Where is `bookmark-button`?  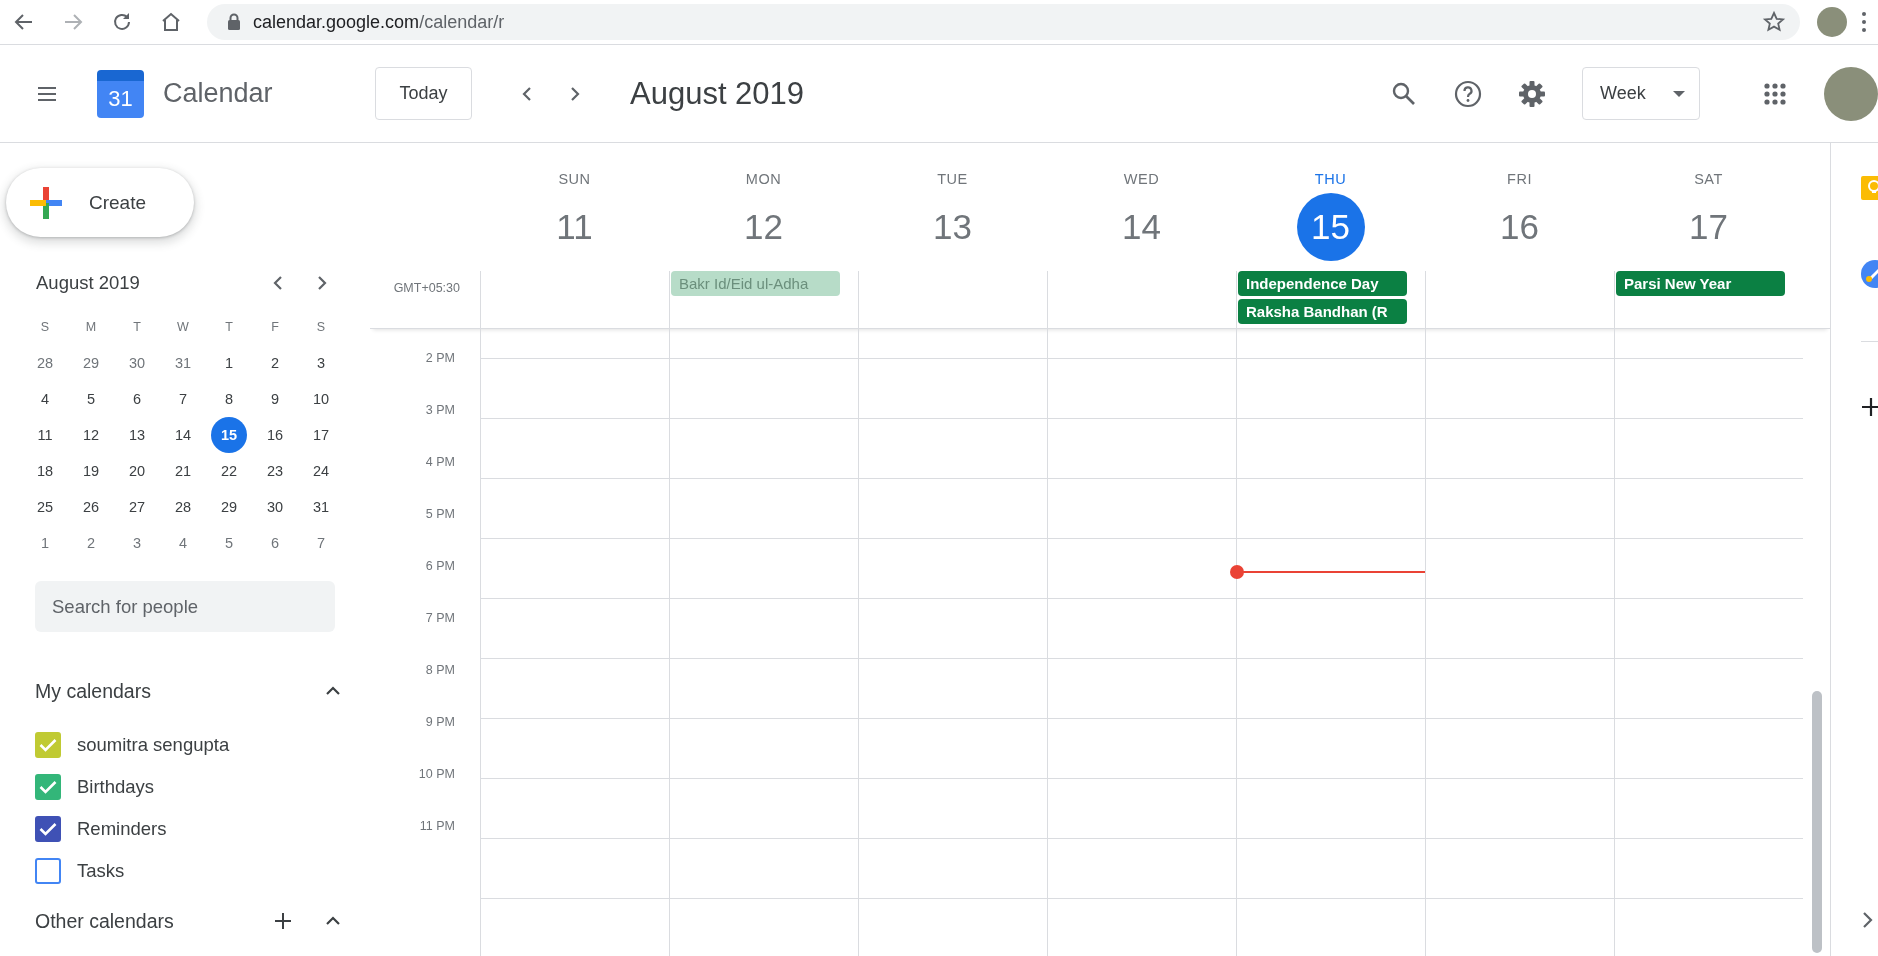
bookmark-button is located at coordinates (1774, 22).